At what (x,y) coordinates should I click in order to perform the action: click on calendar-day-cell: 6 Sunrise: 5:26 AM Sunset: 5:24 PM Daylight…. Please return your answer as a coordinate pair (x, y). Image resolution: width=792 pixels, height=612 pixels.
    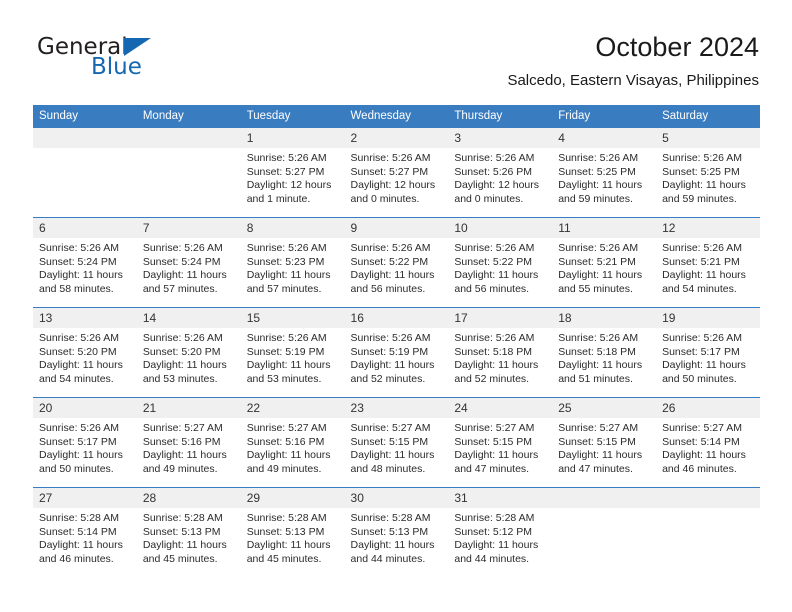
    Looking at the image, I should click on (85, 262).